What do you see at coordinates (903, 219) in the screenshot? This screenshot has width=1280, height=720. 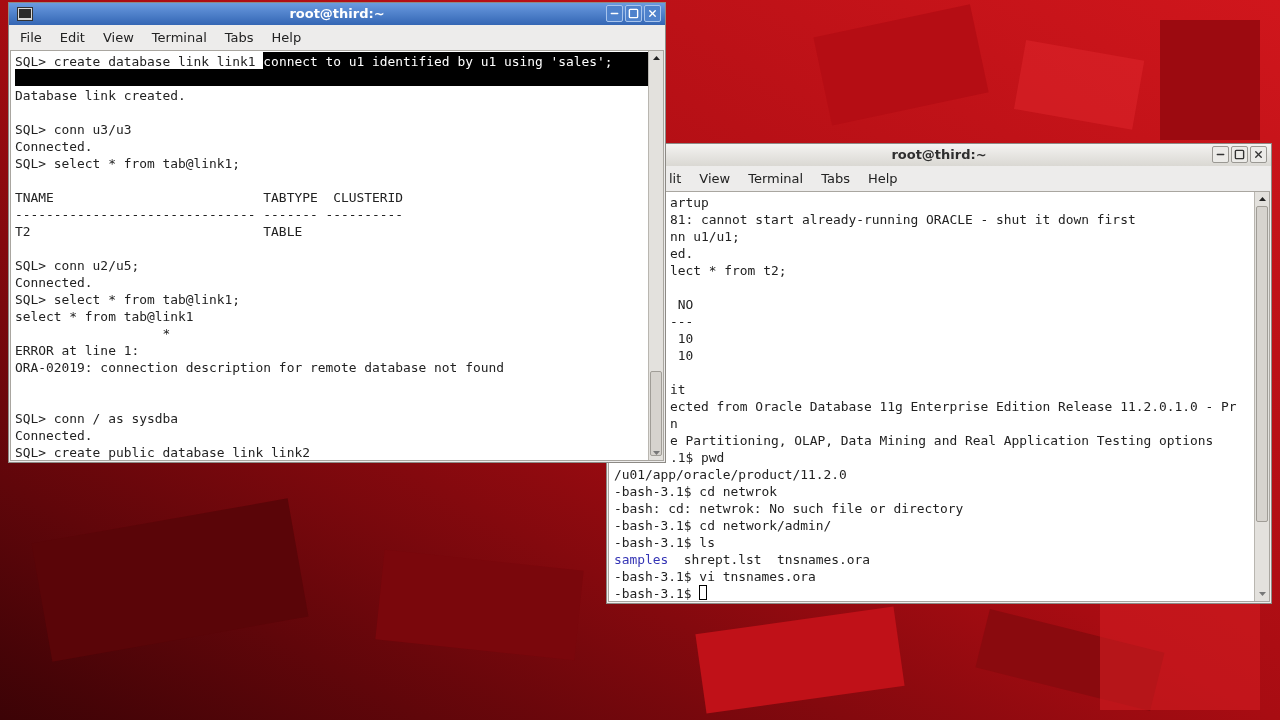 I see `terminal-text: 81: cannot start already-running ORACLE - shut it down first` at bounding box center [903, 219].